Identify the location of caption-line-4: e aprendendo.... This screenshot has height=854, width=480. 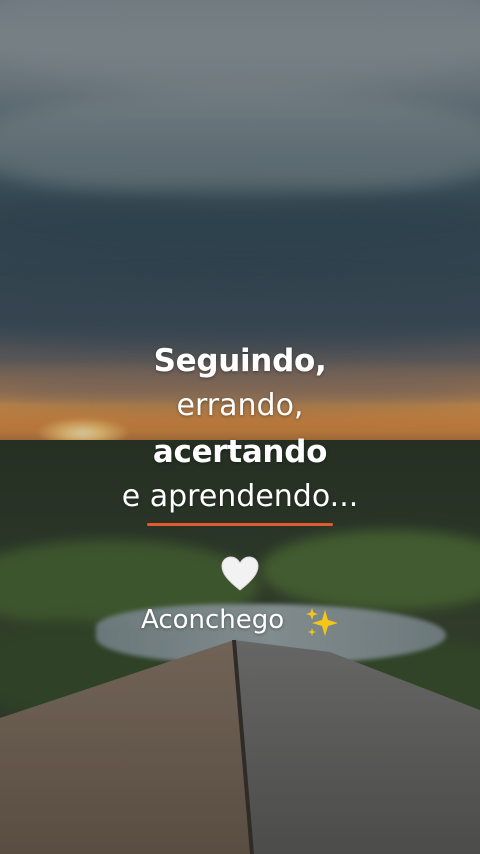
(240, 496).